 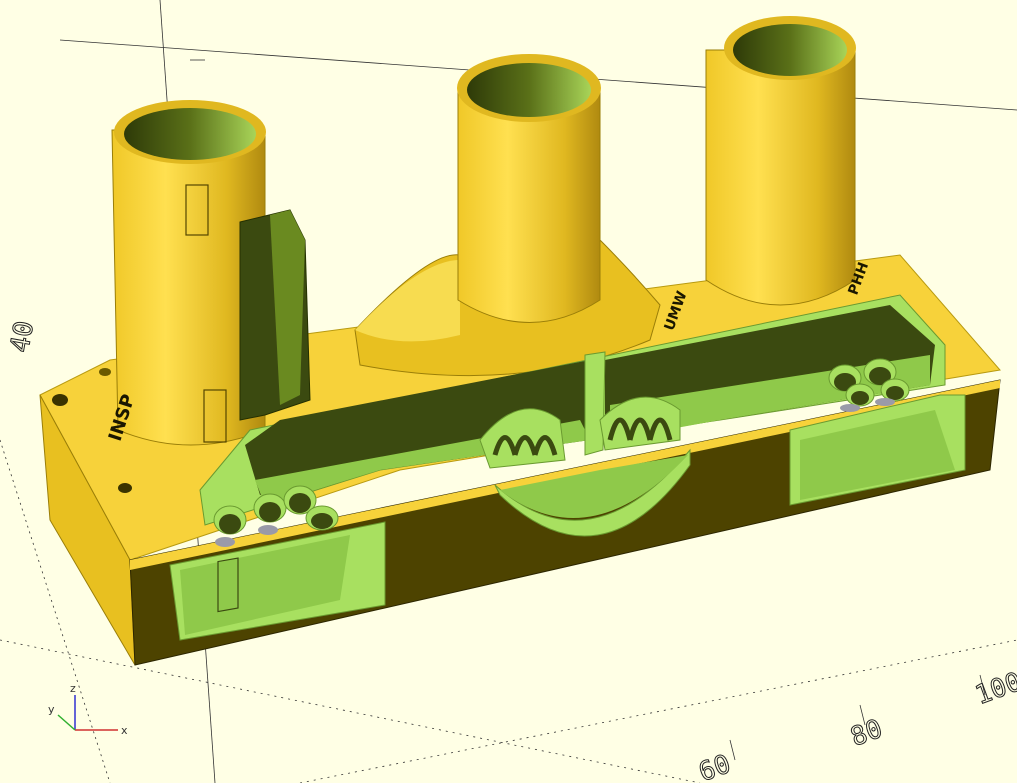 I want to click on cylinder-right, so click(x=780, y=161).